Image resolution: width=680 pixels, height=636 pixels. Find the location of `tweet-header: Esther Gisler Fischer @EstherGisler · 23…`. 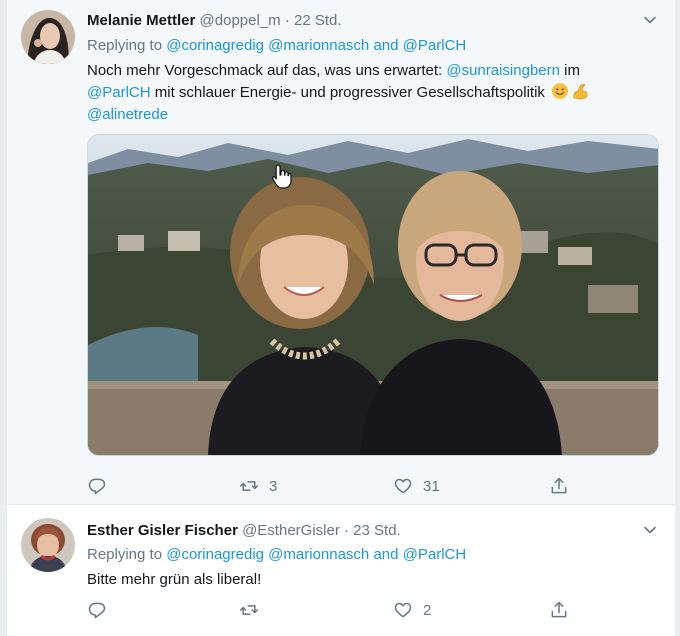

tweet-header: Esther Gisler Fischer @EstherGisler · 23… is located at coordinates (244, 530).